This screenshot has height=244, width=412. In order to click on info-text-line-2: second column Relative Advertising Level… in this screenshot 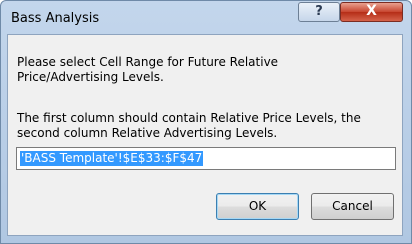, I will do `click(147, 133)`.